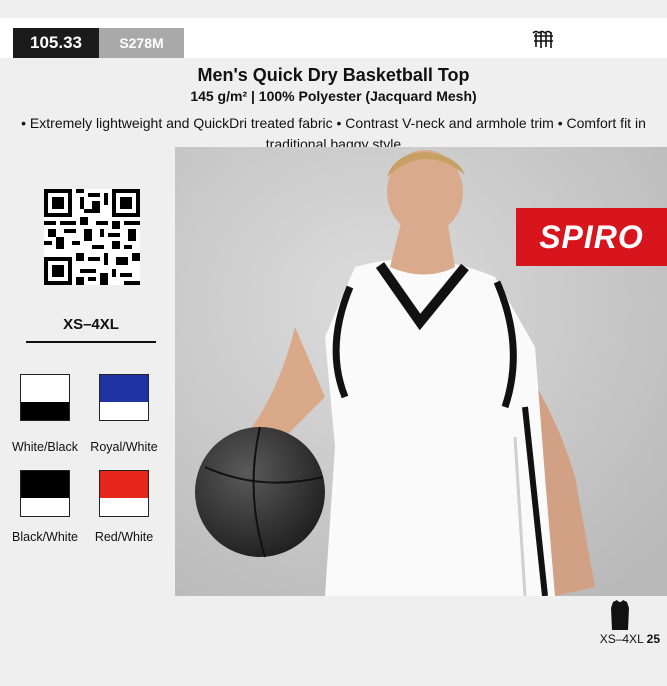 This screenshot has width=667, height=686. I want to click on shirt-icon, so click(620, 615).